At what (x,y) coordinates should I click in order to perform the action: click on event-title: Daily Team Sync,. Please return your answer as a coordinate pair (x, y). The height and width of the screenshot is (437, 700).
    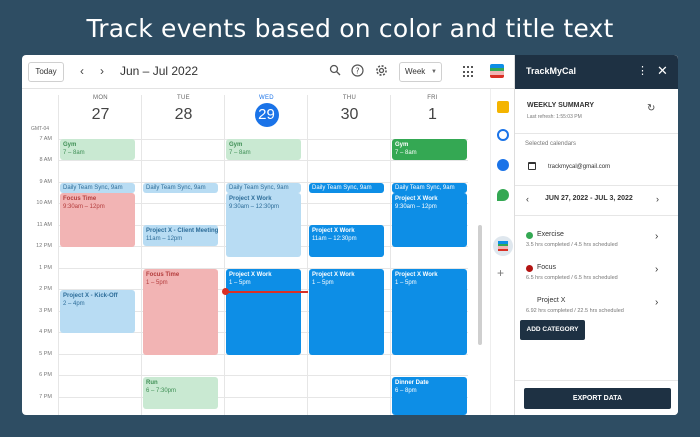
    Looking at the image, I should click on (86, 188).